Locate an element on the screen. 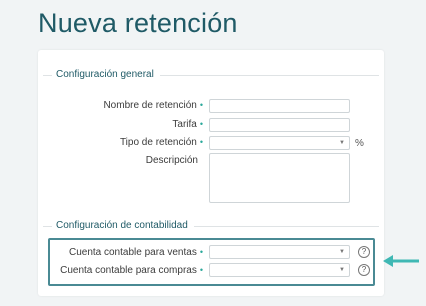  section-legend-contabilidad: Configuración de contabilidad is located at coordinates (123, 226).